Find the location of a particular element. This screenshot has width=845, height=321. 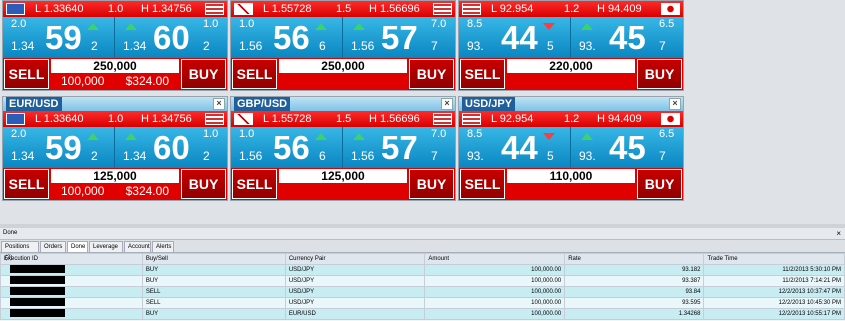

ask-big-figure: 57 is located at coordinates (399, 147).